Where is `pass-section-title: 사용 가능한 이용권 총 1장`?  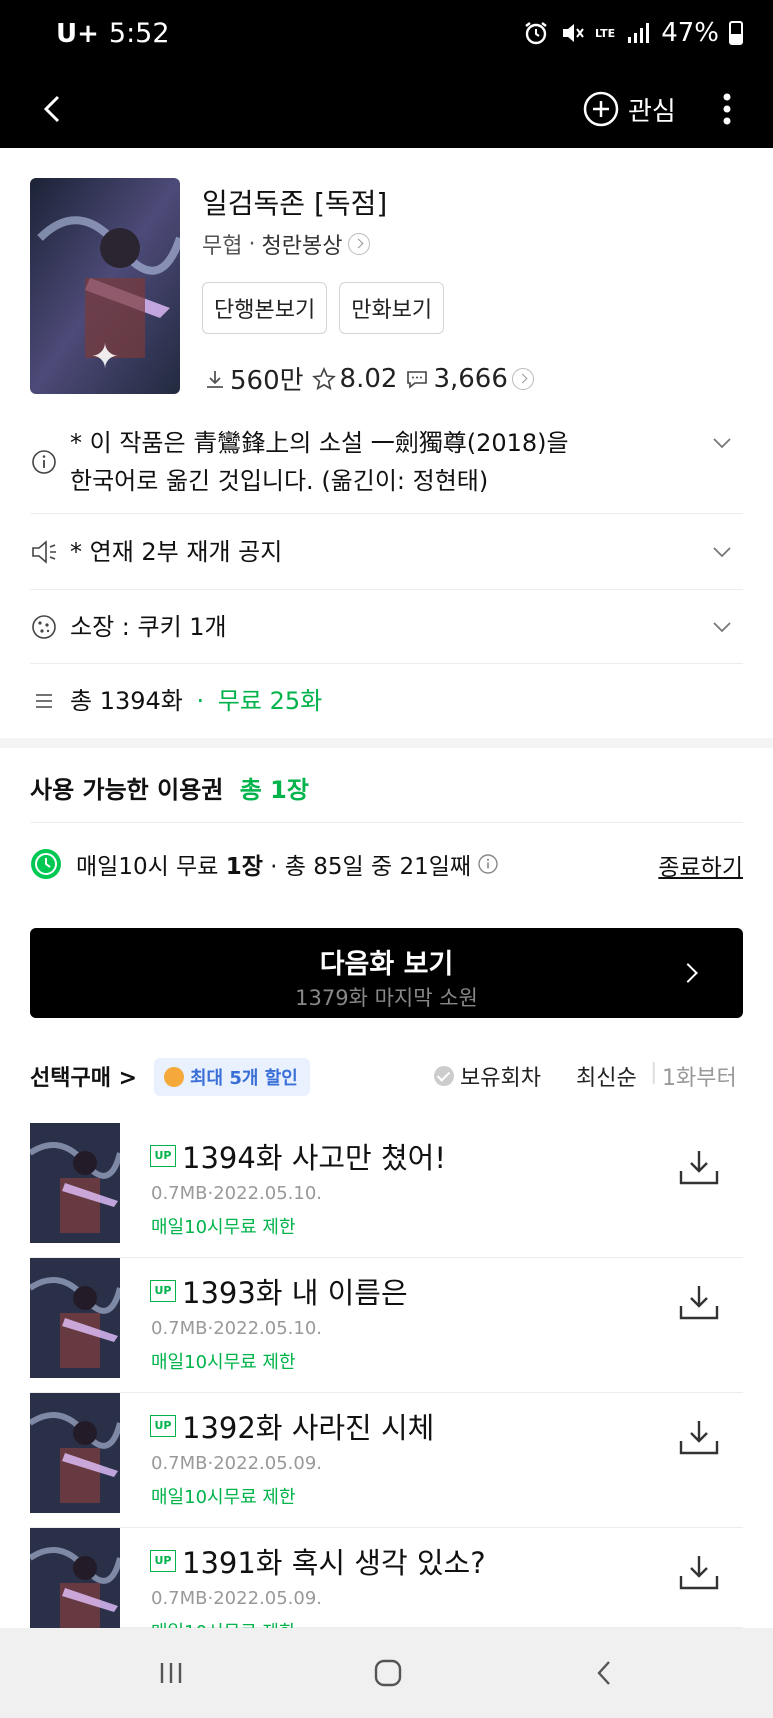 pass-section-title: 사용 가능한 이용권 총 1장 is located at coordinates (169, 787).